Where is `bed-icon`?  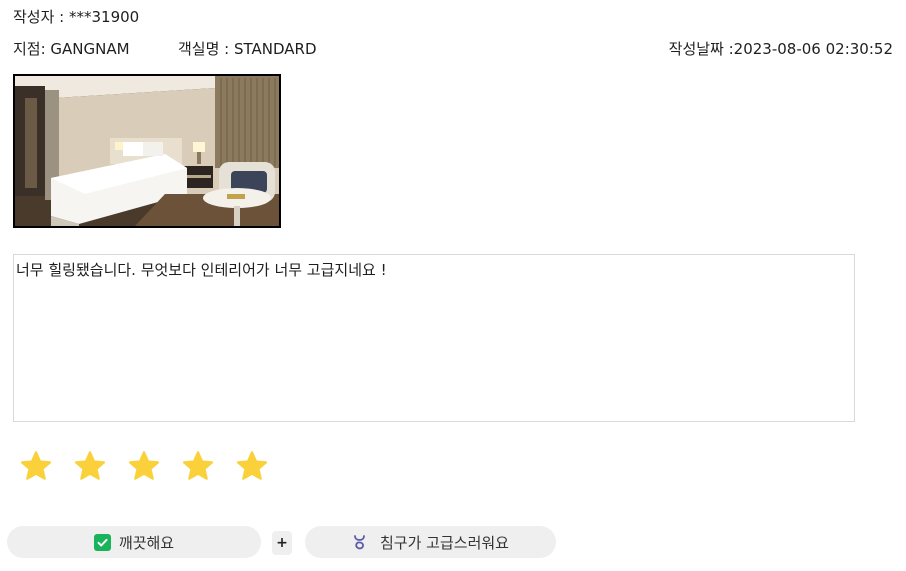
bed-icon is located at coordinates (359, 542).